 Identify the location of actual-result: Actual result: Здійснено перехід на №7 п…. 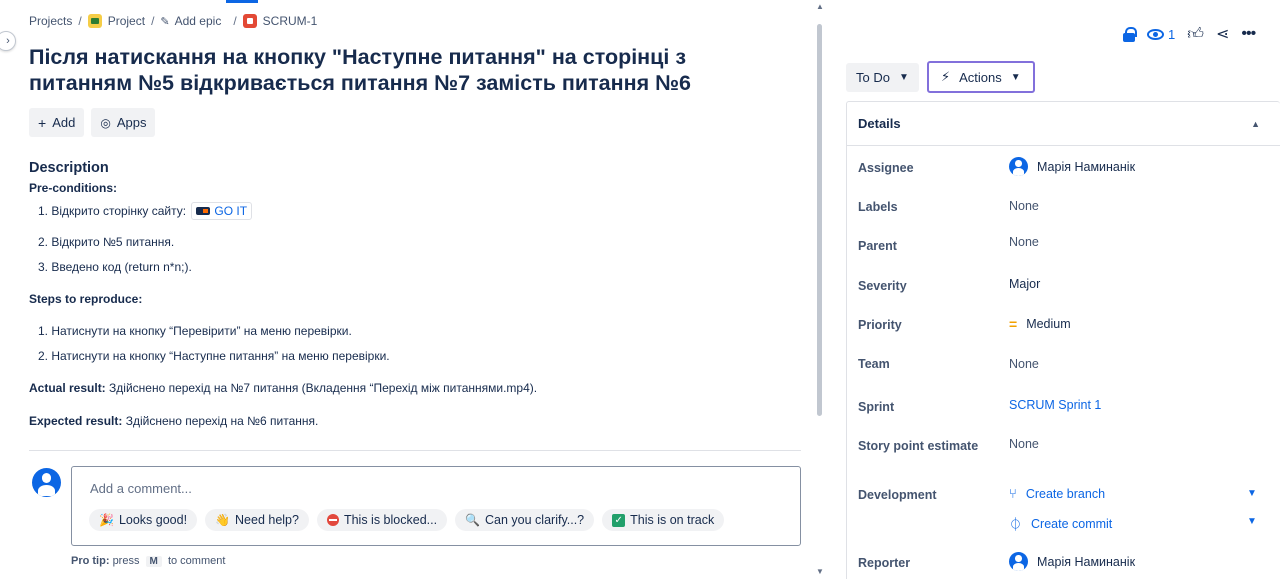
(283, 388).